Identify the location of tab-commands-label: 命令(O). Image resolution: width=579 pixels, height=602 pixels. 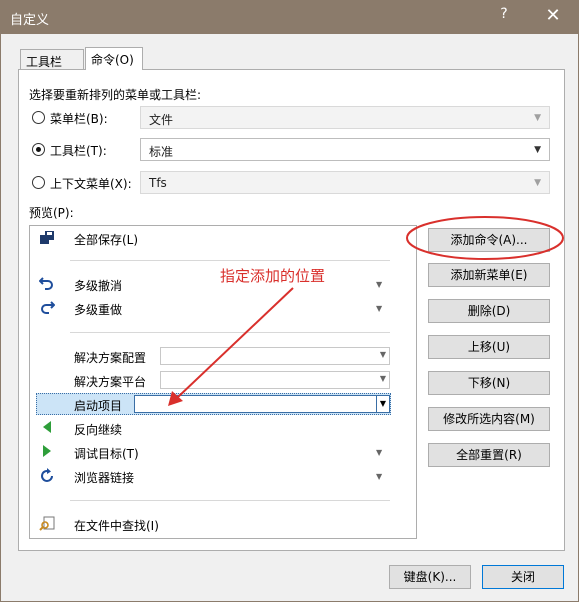
(112, 60).